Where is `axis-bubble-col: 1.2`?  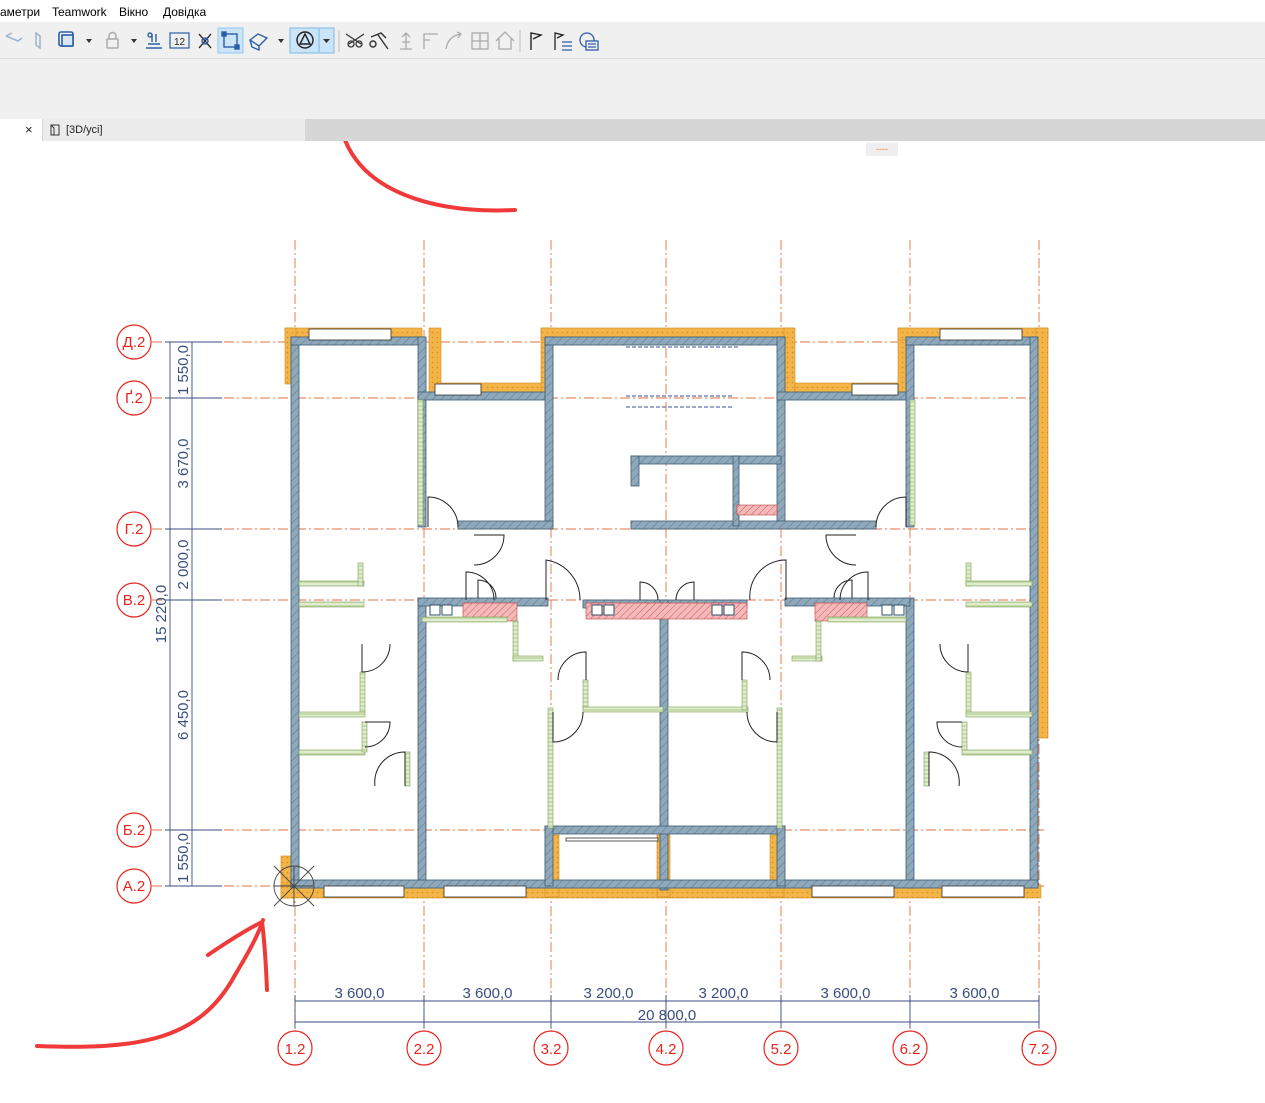
axis-bubble-col: 1.2 is located at coordinates (295, 1048).